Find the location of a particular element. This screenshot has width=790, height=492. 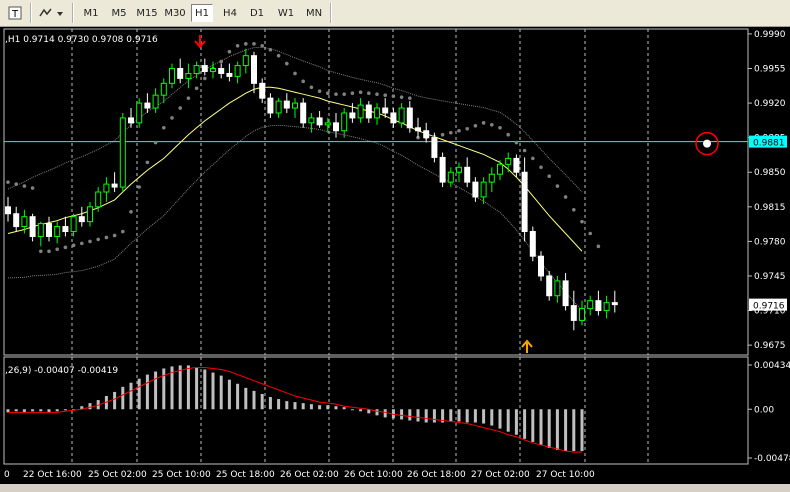

macd-info-text: ,26,9) -0.00407 -0.00419 is located at coordinates (61, 371).